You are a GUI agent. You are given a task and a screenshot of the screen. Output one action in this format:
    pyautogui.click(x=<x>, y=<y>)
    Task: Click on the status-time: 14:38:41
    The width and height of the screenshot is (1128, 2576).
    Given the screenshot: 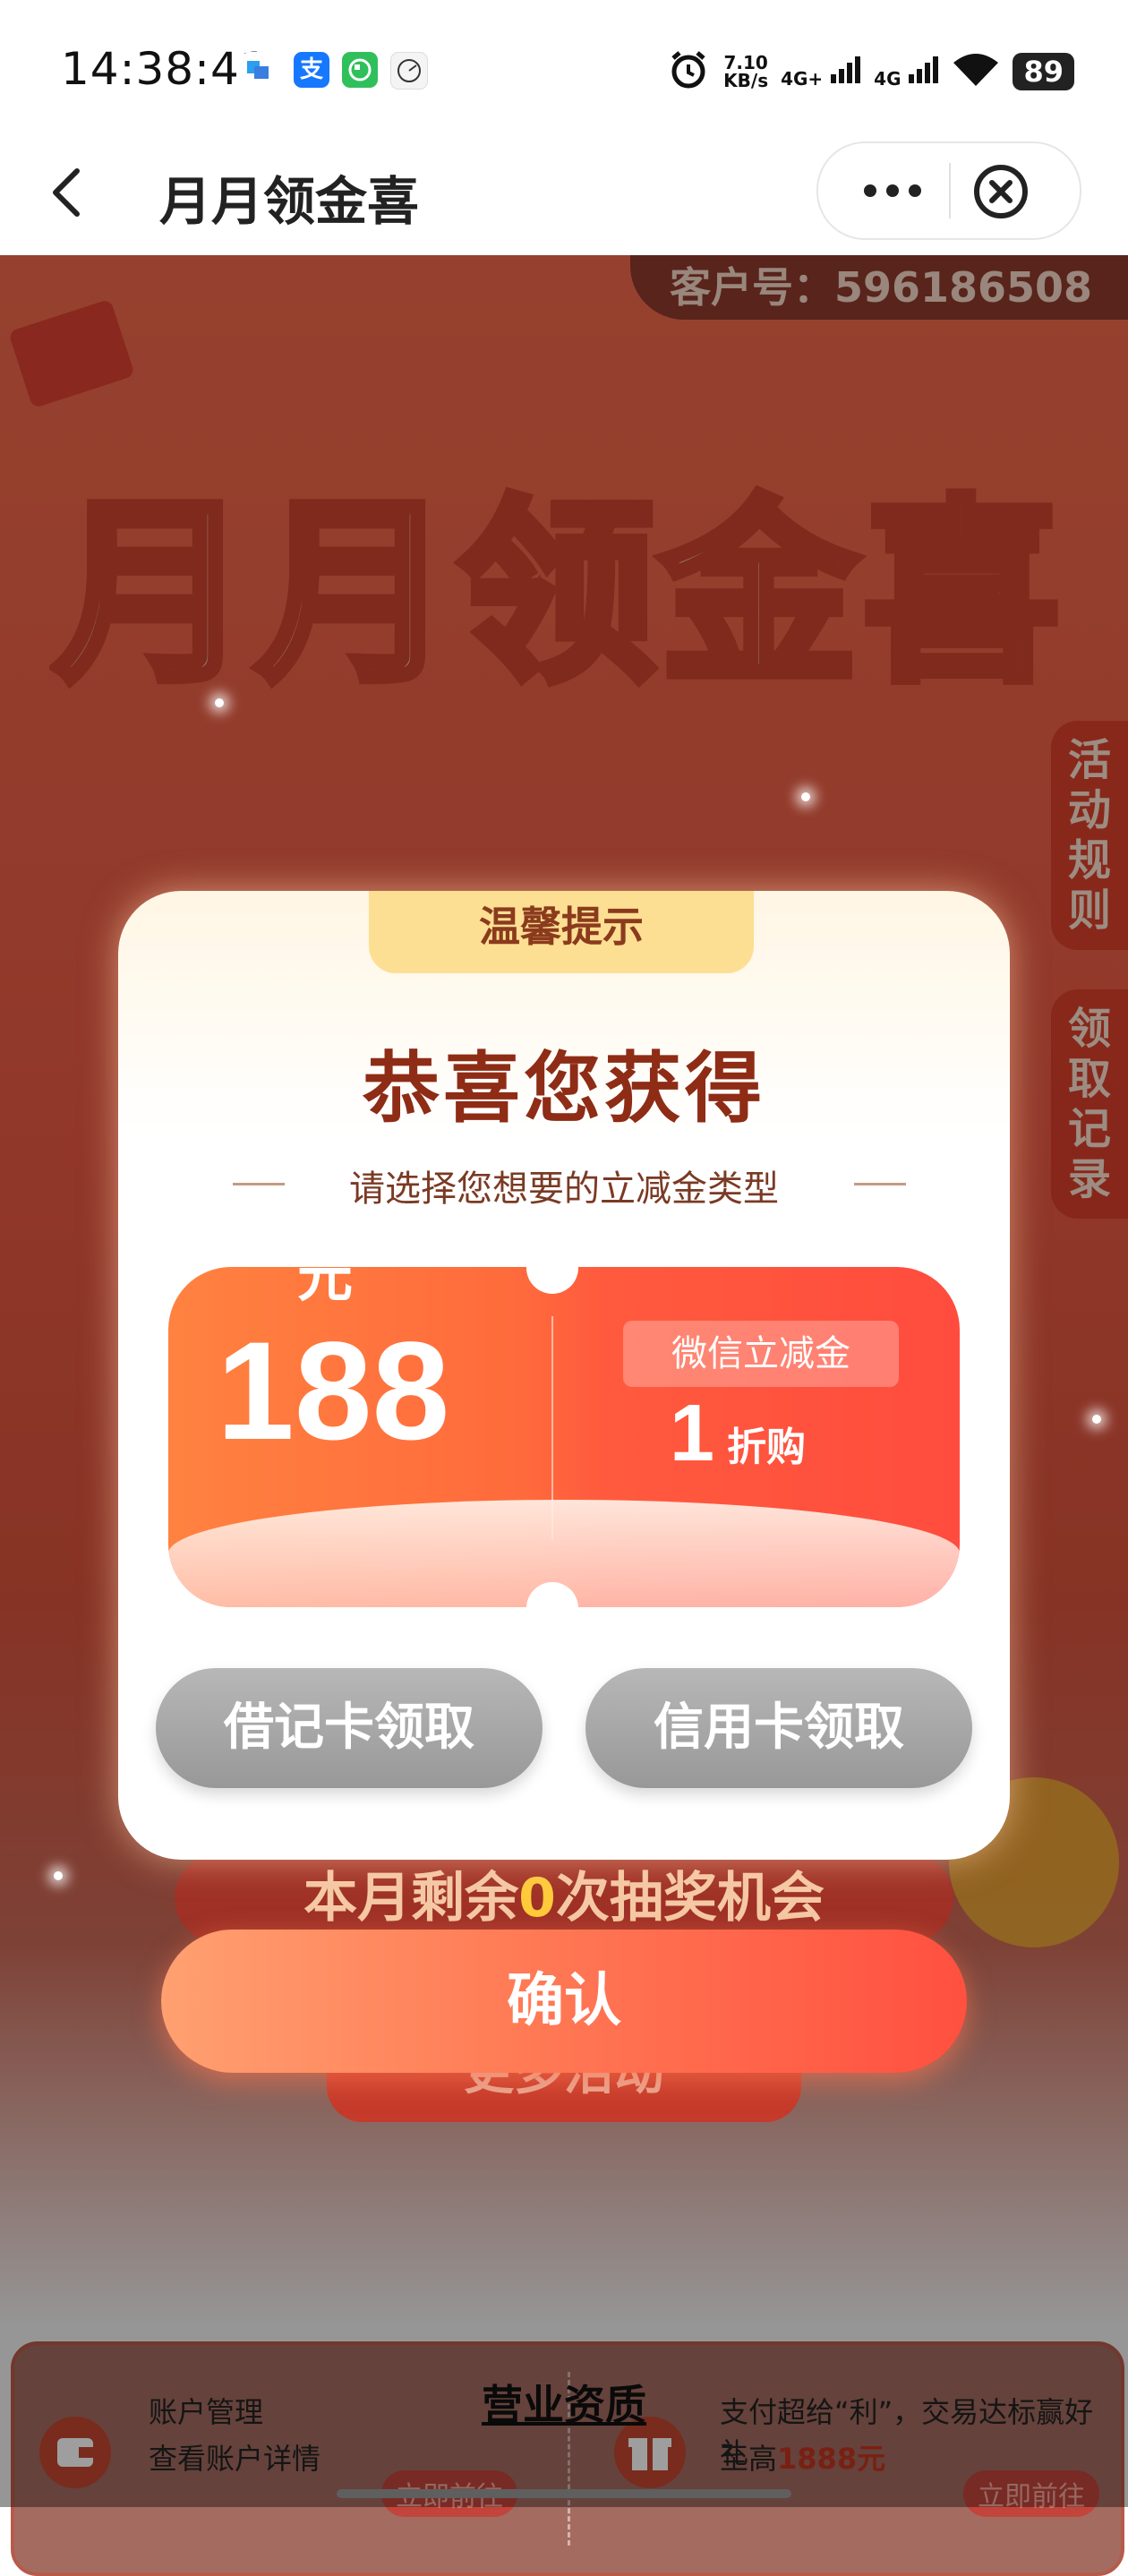 What is the action you would take?
    pyautogui.click(x=165, y=69)
    